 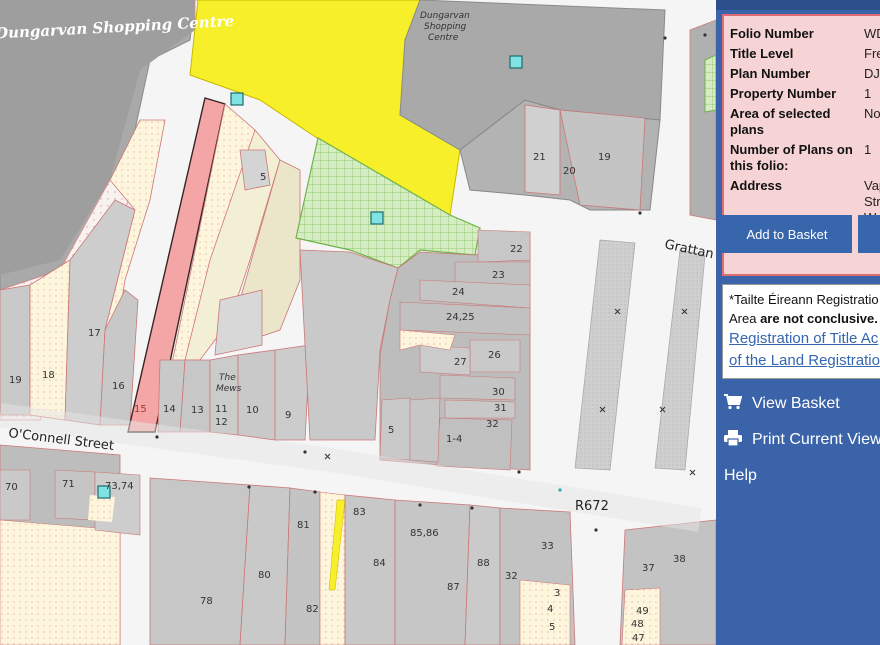 What do you see at coordinates (424, 533) in the screenshot?
I see `plot-number-label: 85,86` at bounding box center [424, 533].